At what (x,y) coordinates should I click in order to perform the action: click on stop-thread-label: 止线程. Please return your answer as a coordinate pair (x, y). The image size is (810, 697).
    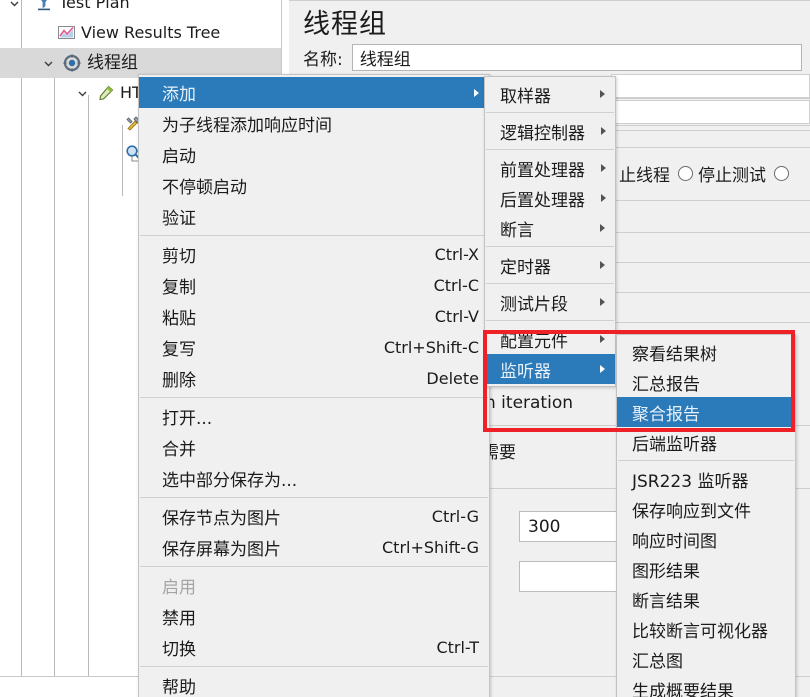
    Looking at the image, I should click on (644, 176).